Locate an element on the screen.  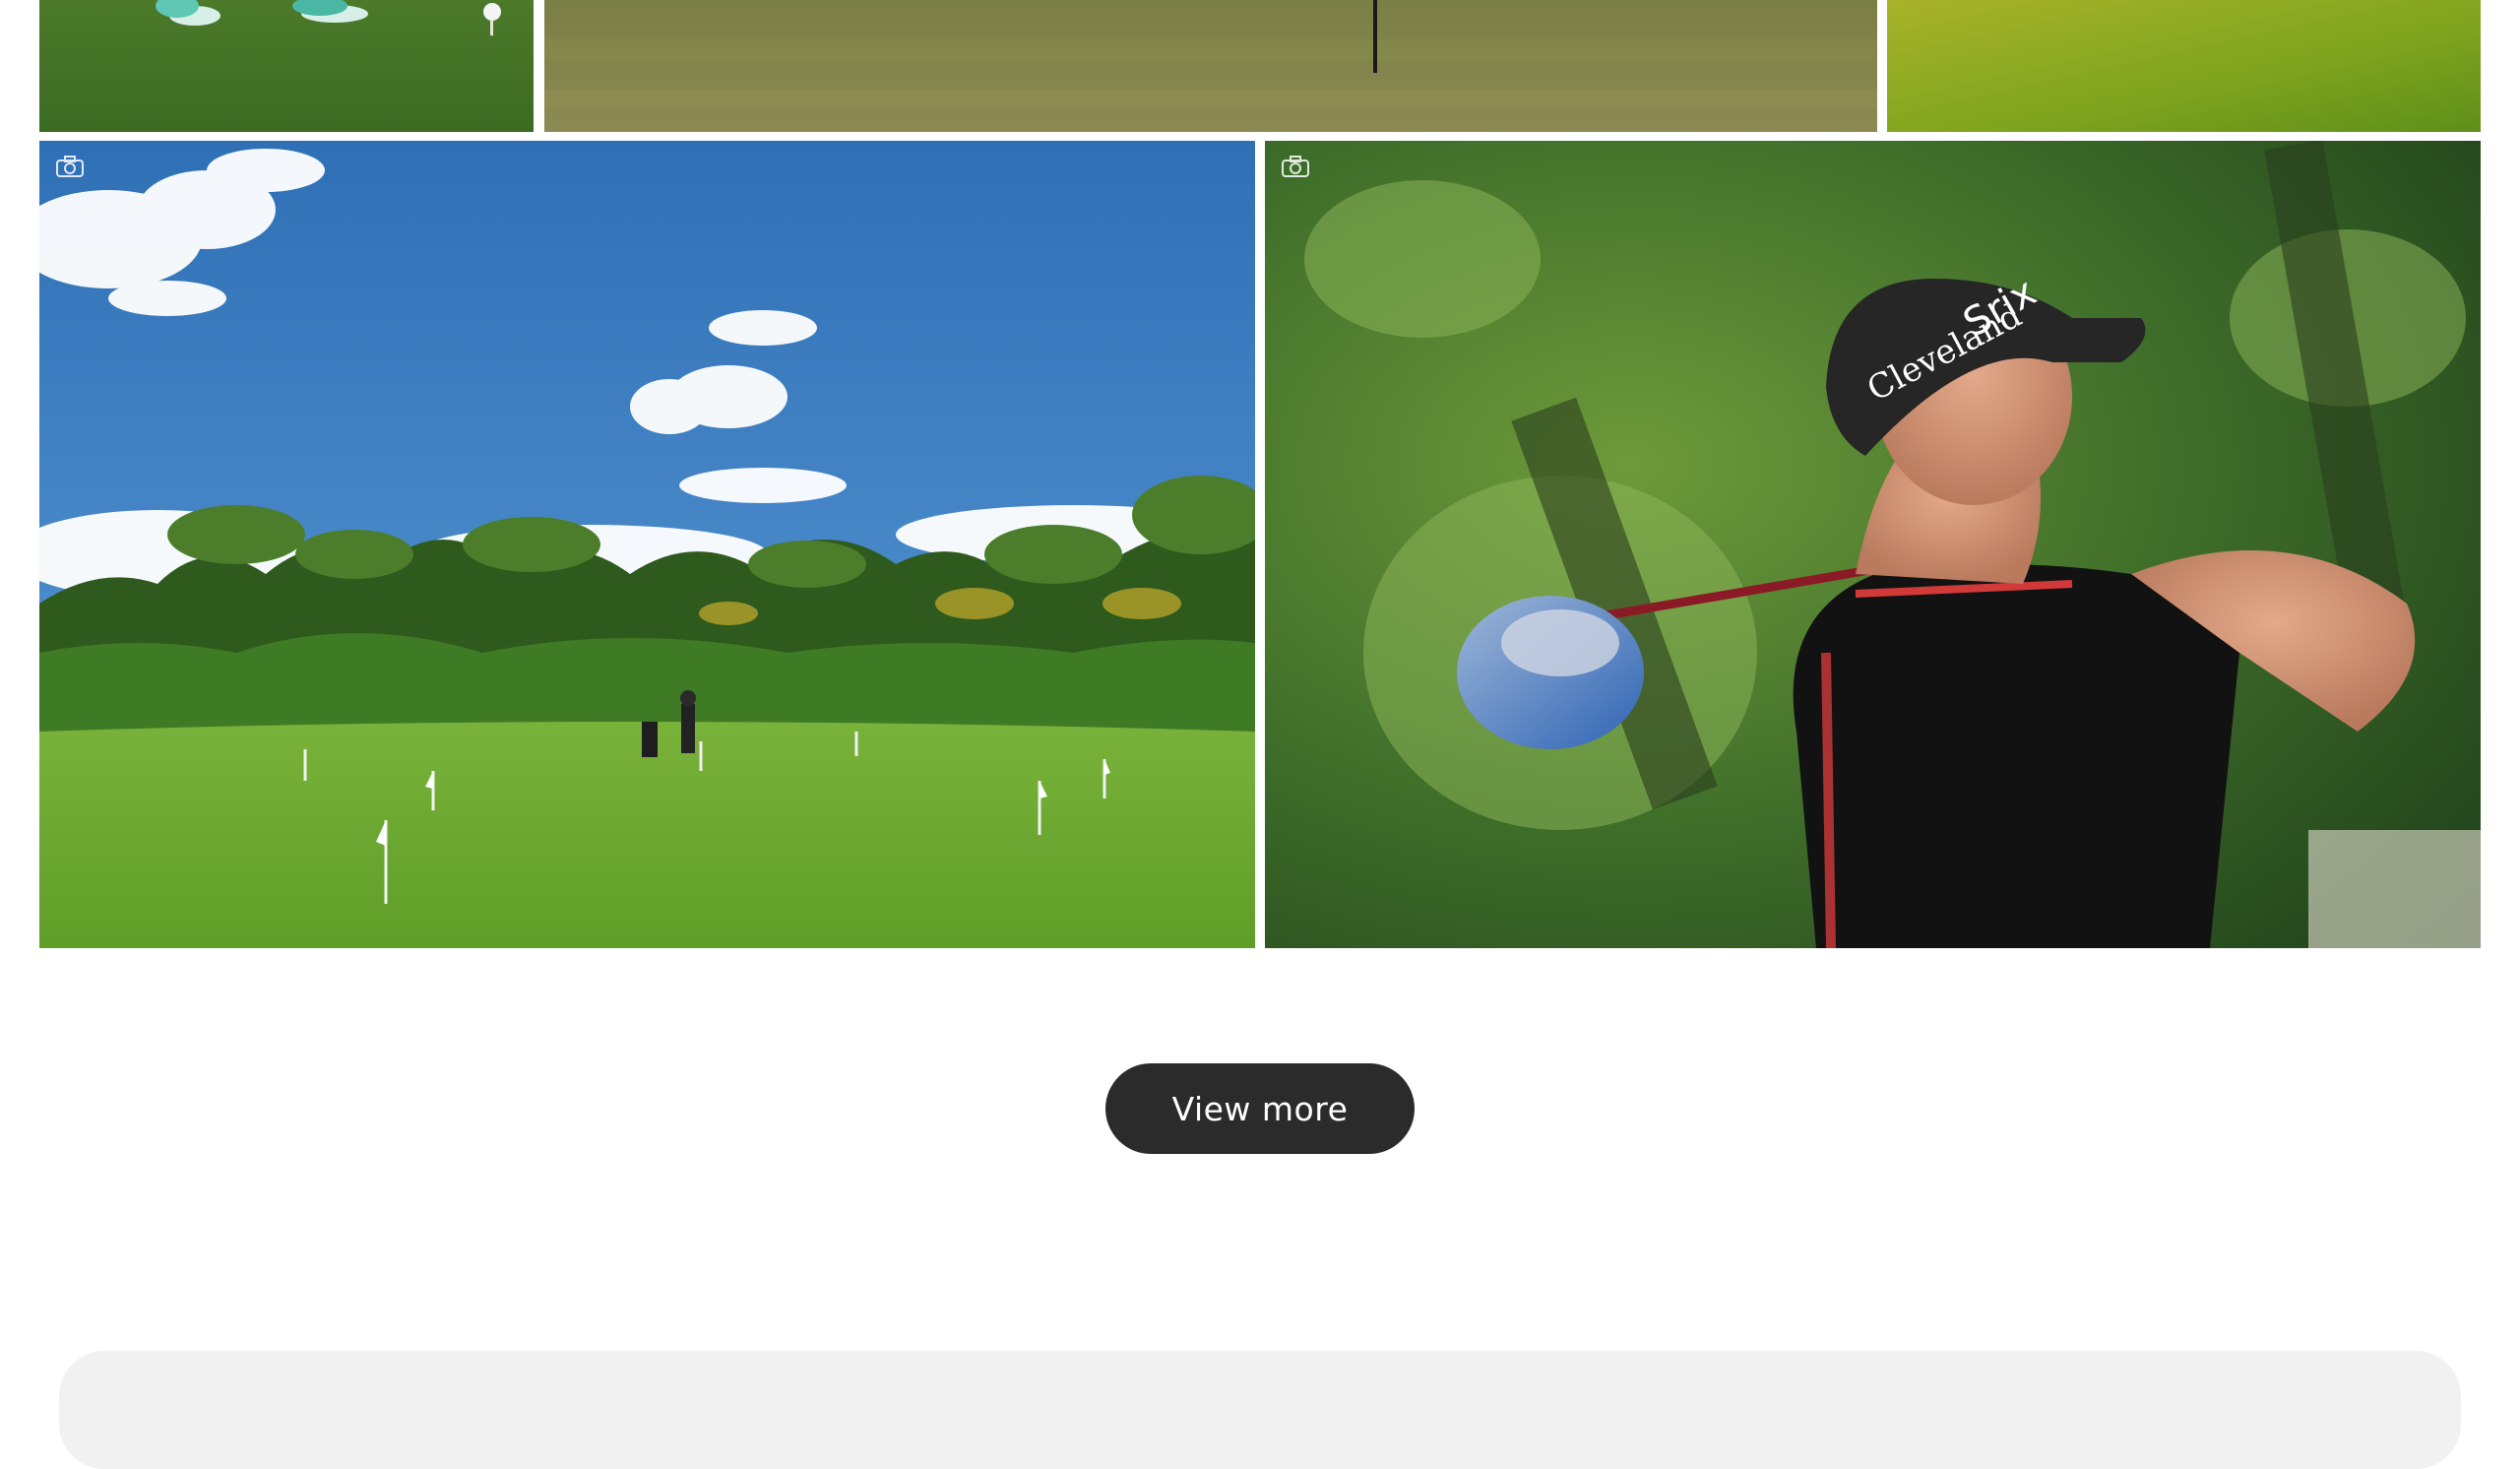
gallery-photo-golfer-feet is located at coordinates (286, 66).